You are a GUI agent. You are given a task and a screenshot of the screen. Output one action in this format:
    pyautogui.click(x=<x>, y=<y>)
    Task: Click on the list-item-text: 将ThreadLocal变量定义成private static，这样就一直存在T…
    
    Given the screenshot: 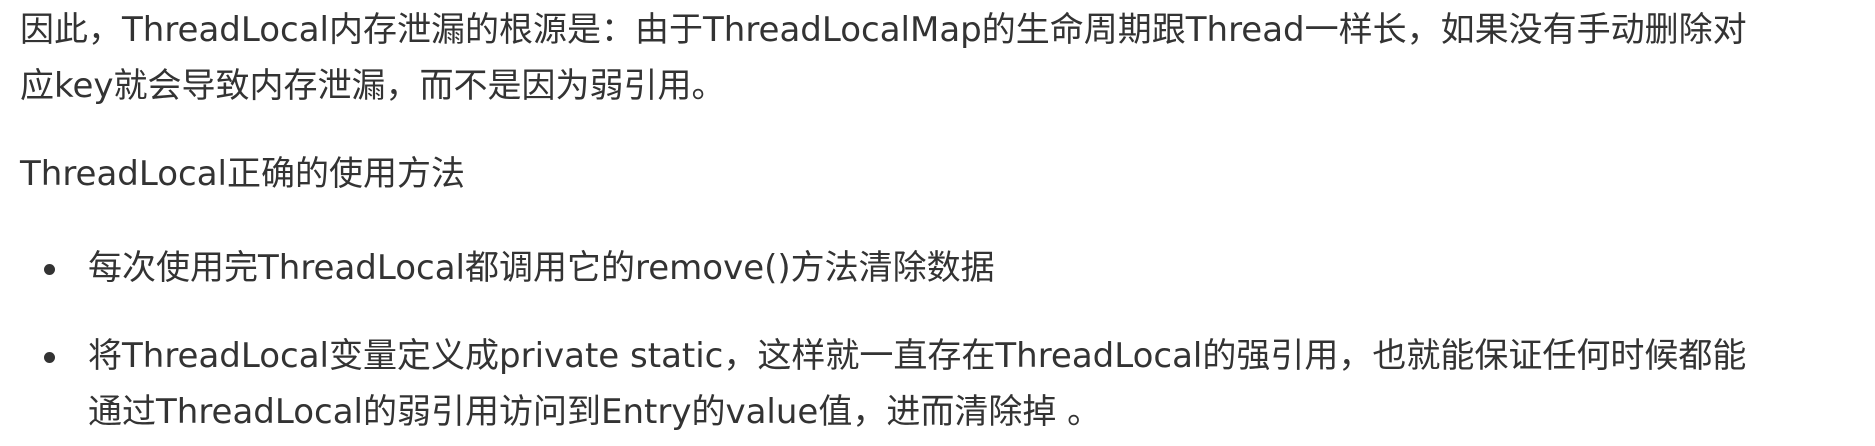 What is the action you would take?
    pyautogui.click(x=917, y=356)
    